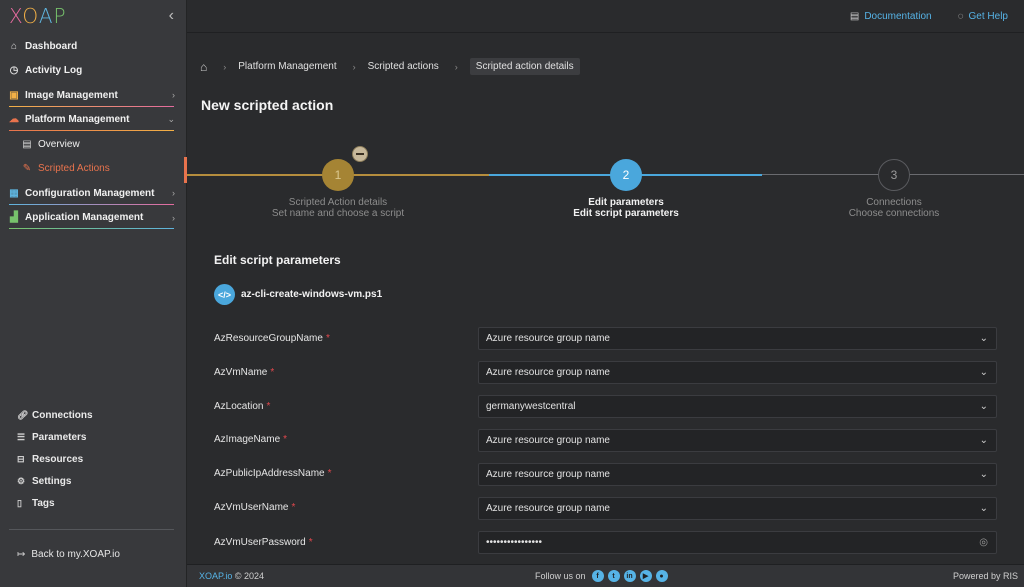 The width and height of the screenshot is (1024, 587). What do you see at coordinates (312, 294) in the screenshot?
I see `script-name: az-cli-create-windows-vm.ps1` at bounding box center [312, 294].